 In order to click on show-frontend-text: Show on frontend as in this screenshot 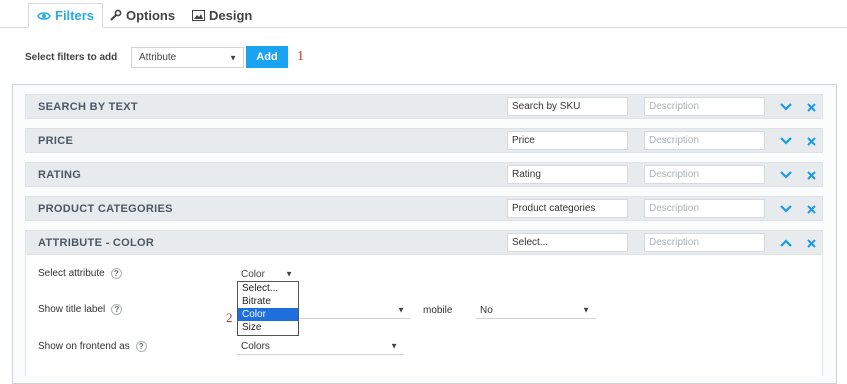, I will do `click(84, 346)`.